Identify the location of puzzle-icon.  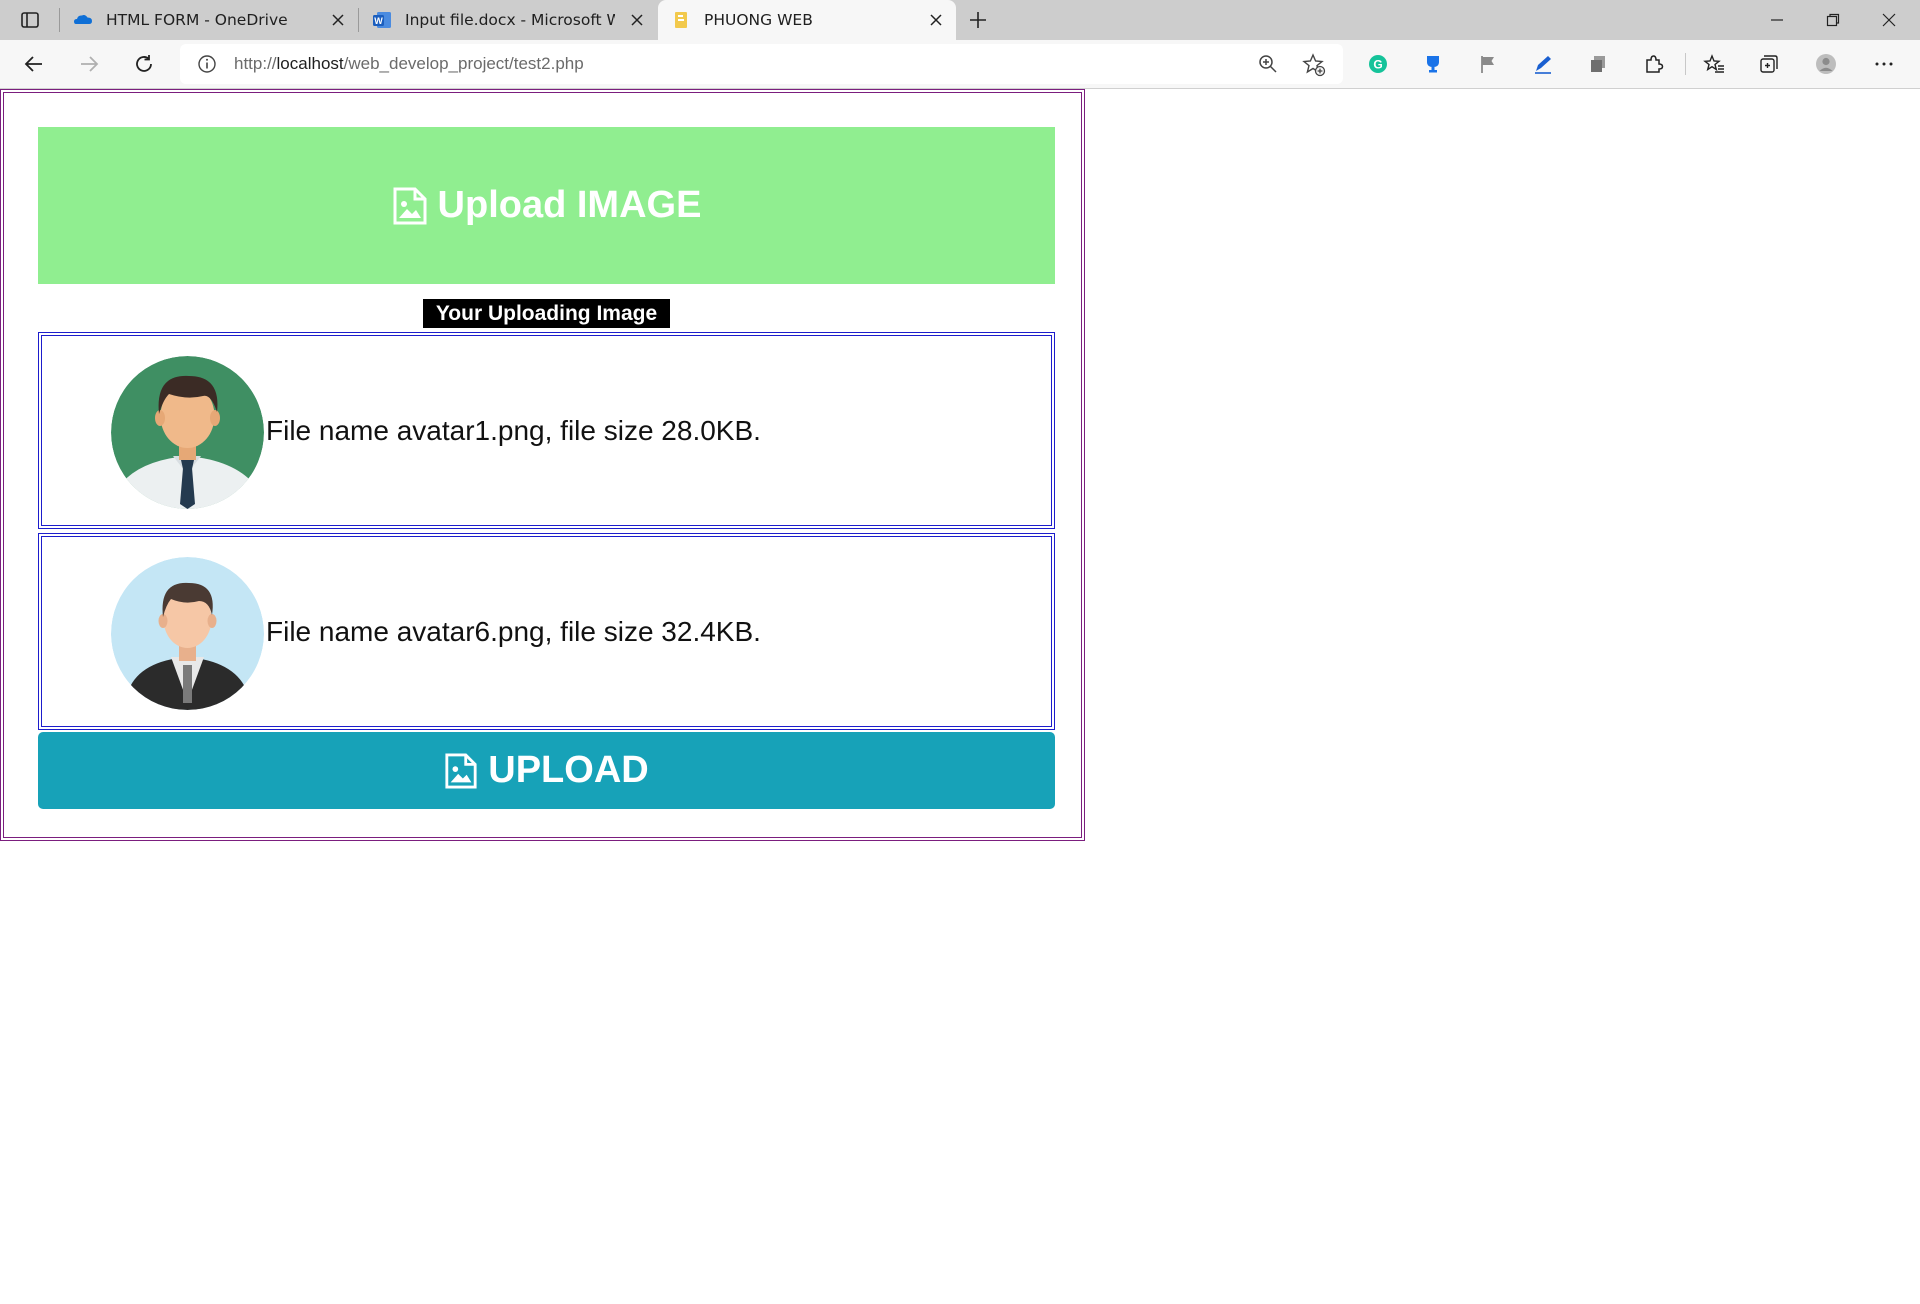
(1655, 64).